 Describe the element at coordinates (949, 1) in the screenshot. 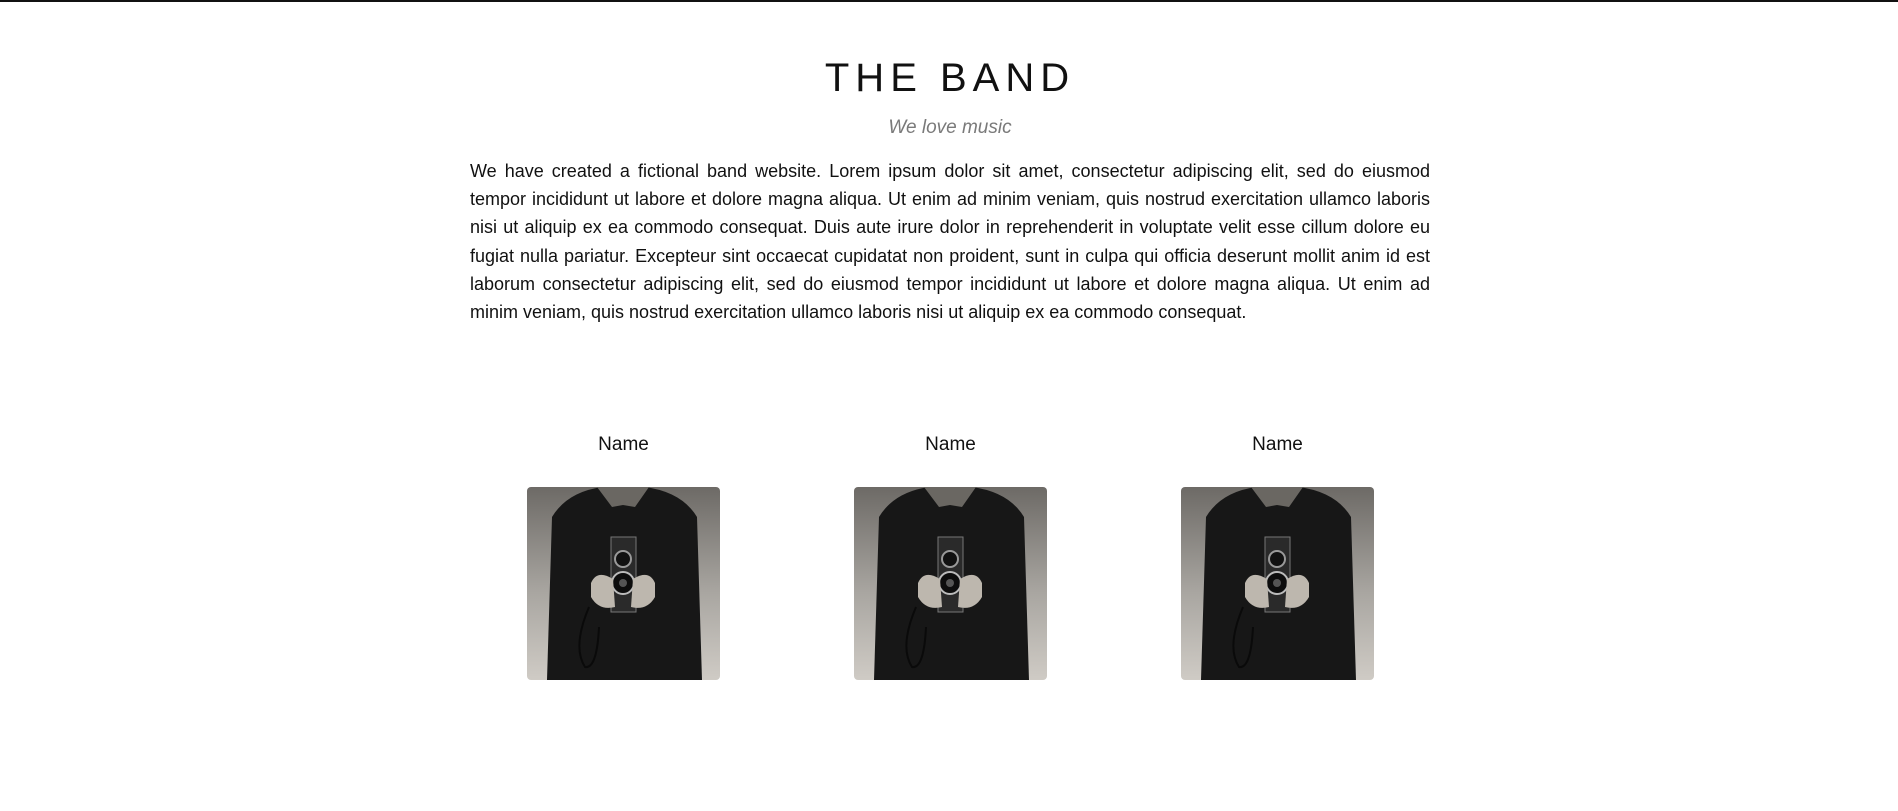

I see `top-border` at that location.